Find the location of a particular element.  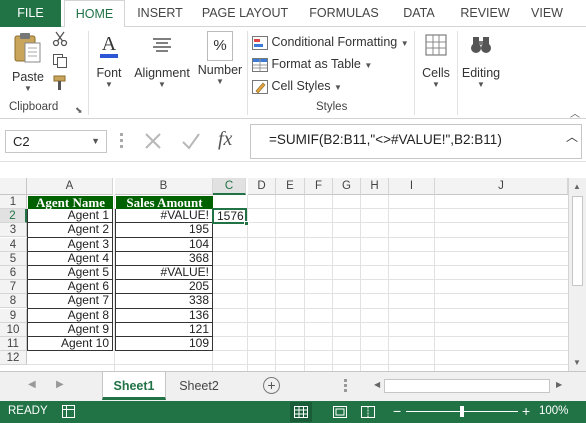

table-cell: Agent 4 is located at coordinates (70, 258).